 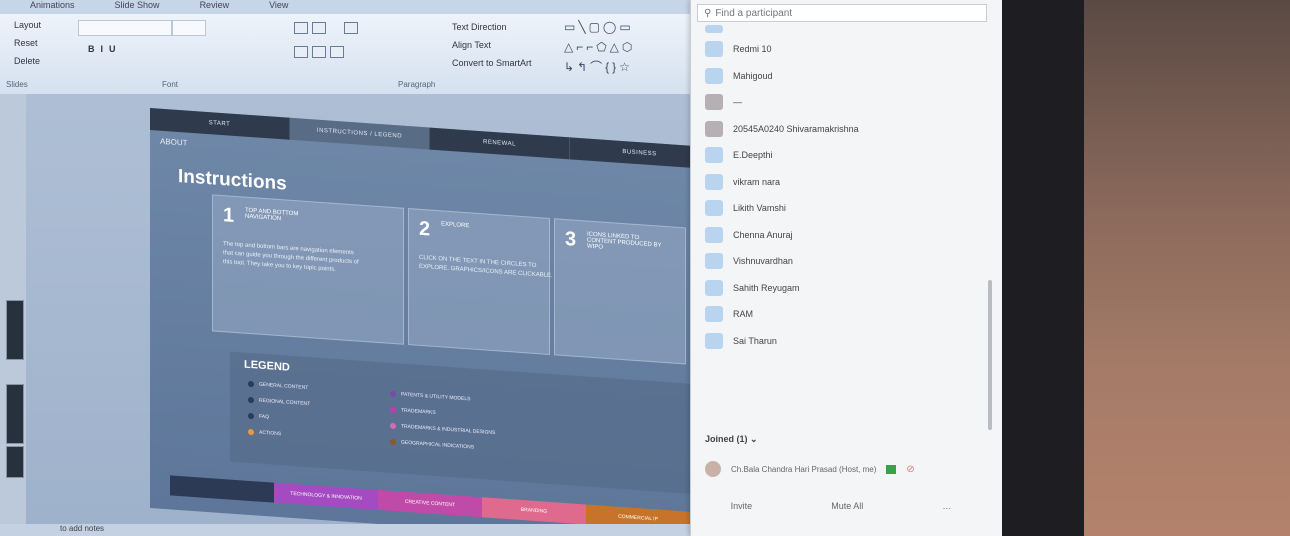 I want to click on tab-view: View, so click(x=278, y=7).